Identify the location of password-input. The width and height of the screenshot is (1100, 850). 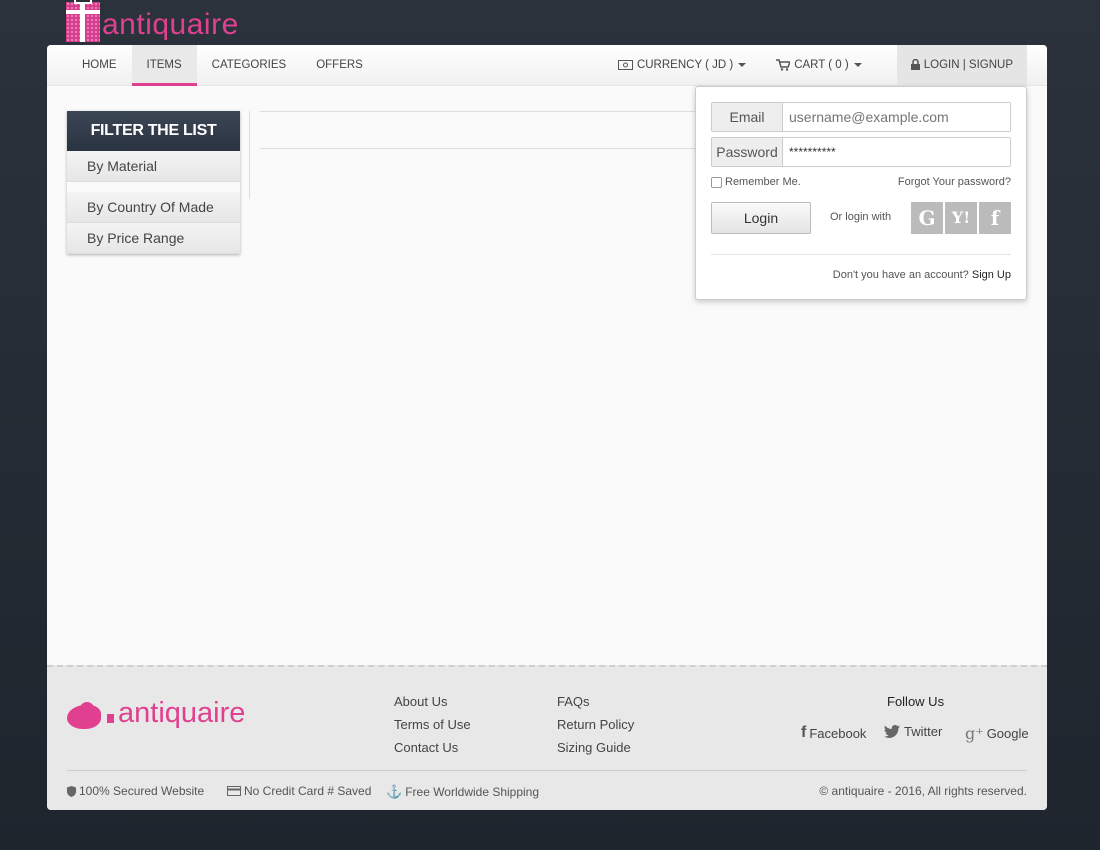
(896, 152).